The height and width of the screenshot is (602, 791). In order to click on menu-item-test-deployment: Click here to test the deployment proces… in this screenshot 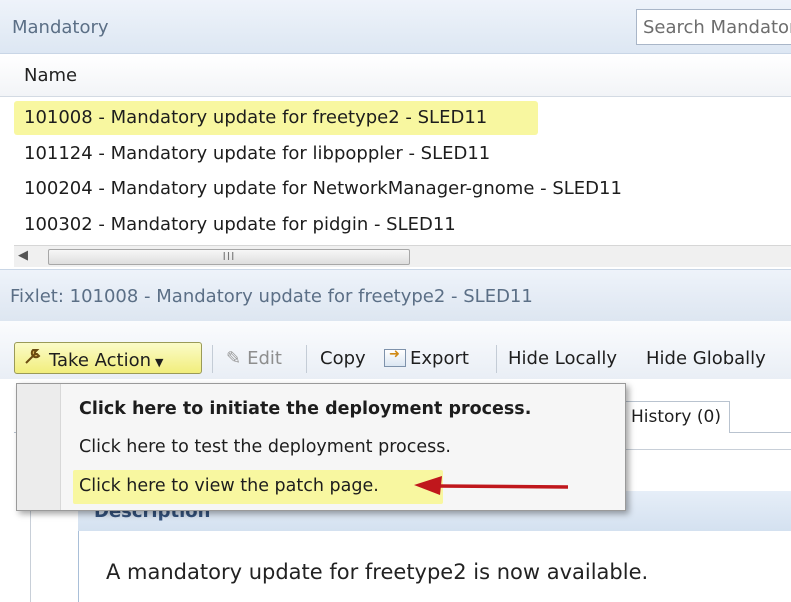, I will do `click(262, 448)`.